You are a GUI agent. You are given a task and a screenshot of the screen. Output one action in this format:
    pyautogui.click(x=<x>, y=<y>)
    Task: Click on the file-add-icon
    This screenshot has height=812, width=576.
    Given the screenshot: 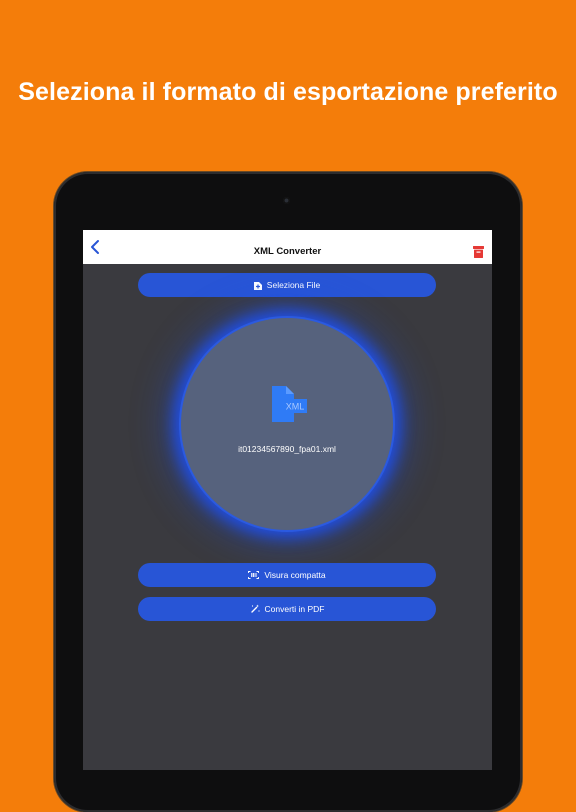 What is the action you would take?
    pyautogui.click(x=257, y=285)
    